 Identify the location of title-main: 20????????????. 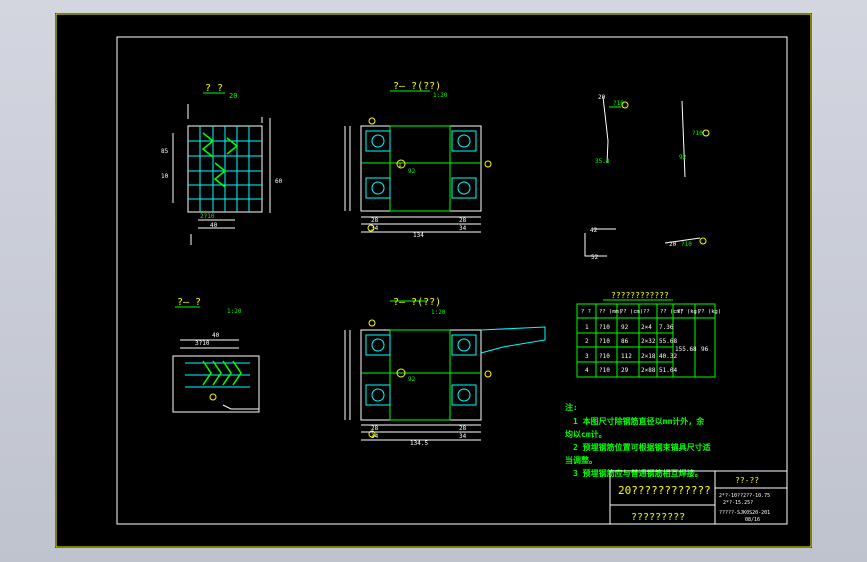
(664, 490).